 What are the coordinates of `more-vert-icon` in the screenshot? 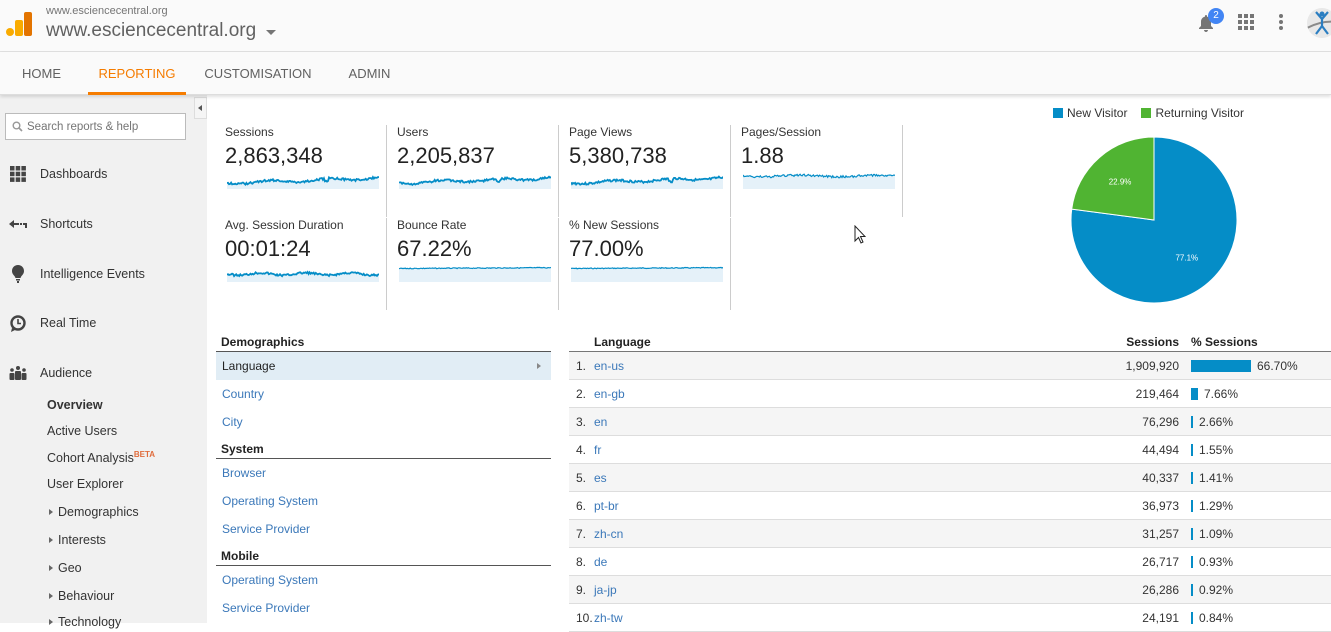 It's located at (1281, 22).